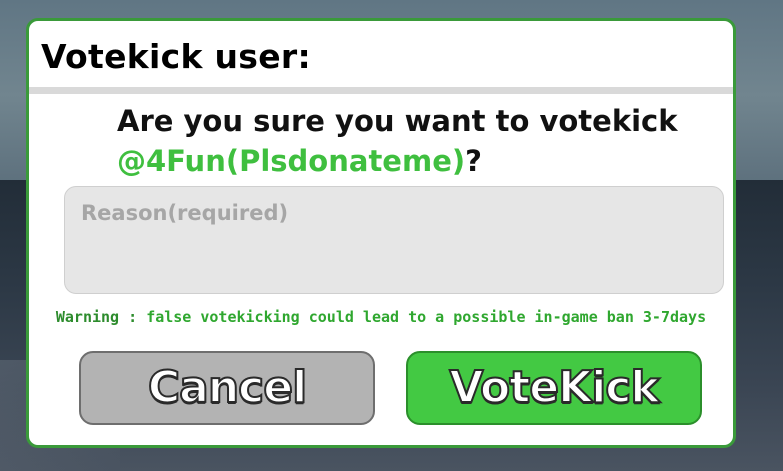 The image size is (783, 471). I want to click on question-text: Are you sure you want to votekick, so click(397, 121).